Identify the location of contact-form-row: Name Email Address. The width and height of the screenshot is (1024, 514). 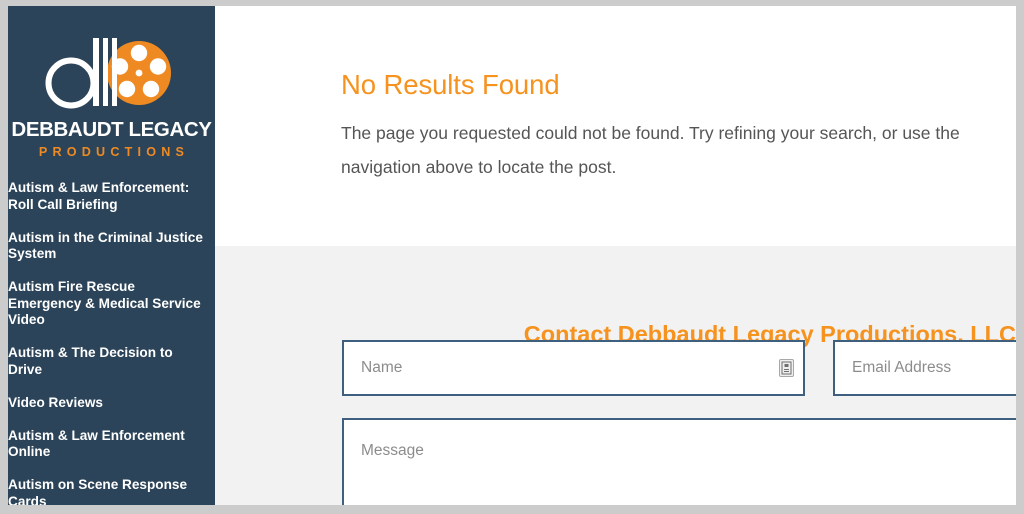
(679, 368).